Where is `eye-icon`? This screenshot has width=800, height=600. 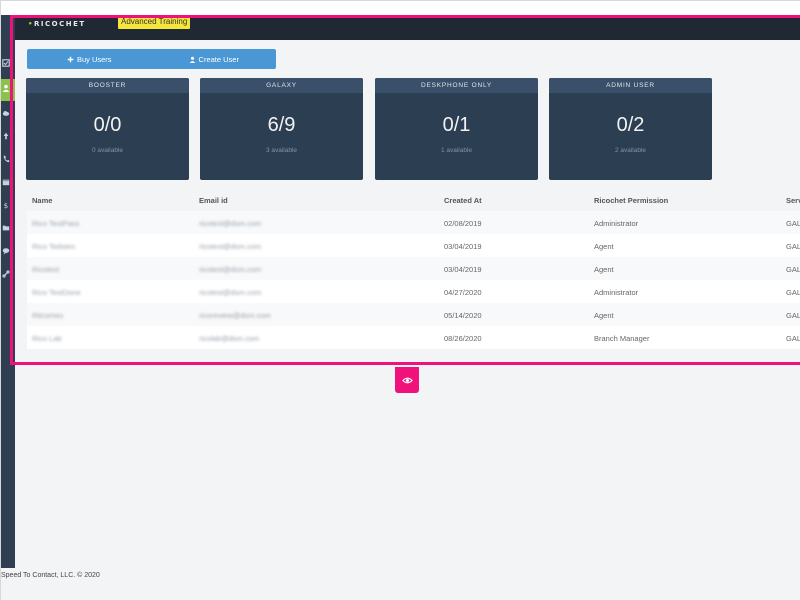 eye-icon is located at coordinates (407, 380).